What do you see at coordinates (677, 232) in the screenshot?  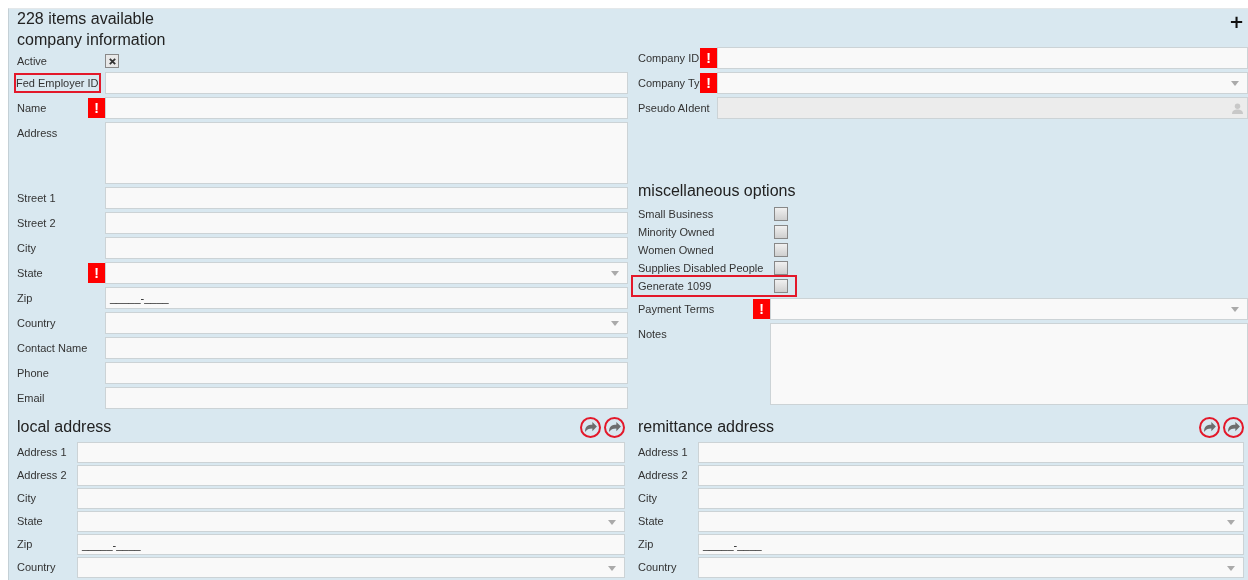 I see `option-label: Minority Owned` at bounding box center [677, 232].